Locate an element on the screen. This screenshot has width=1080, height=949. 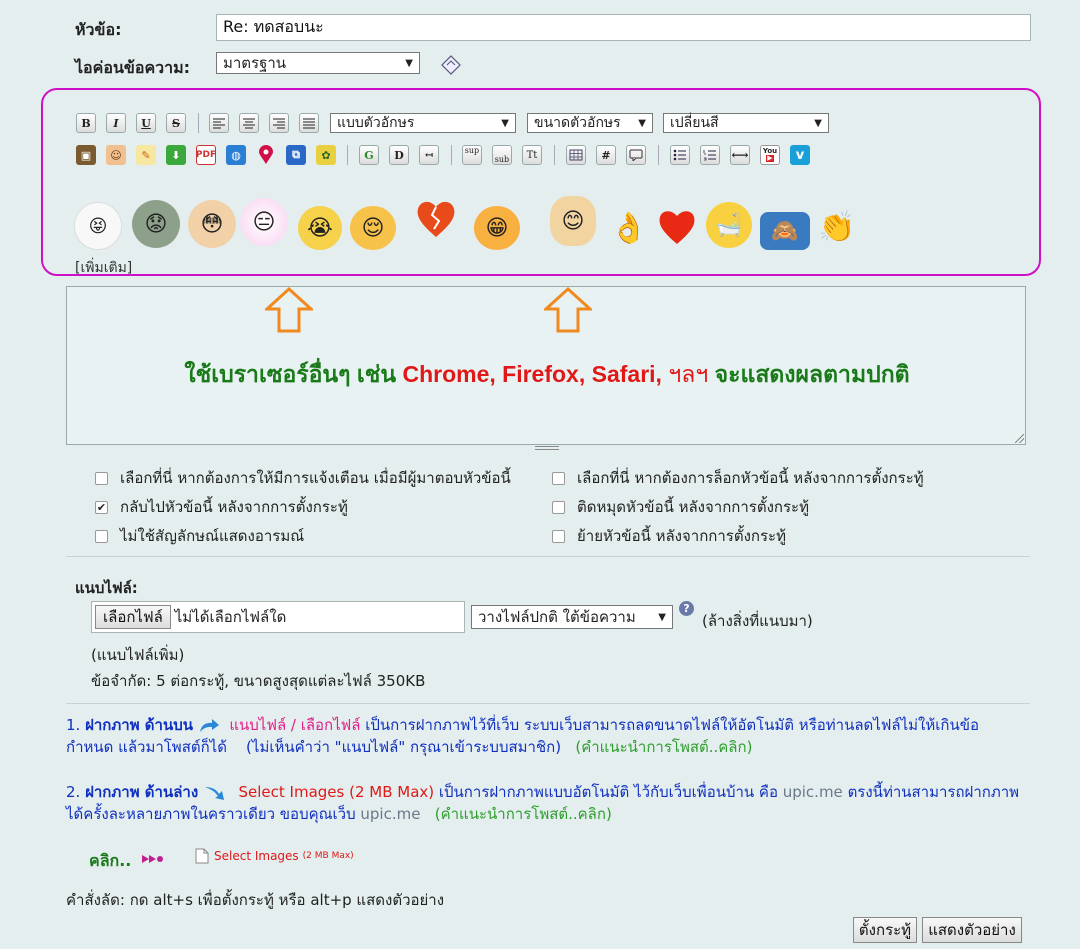
option-move: ย้ายหัวข้อนี้ หลังจากการตั้งกระทู้ is located at coordinates (669, 536).